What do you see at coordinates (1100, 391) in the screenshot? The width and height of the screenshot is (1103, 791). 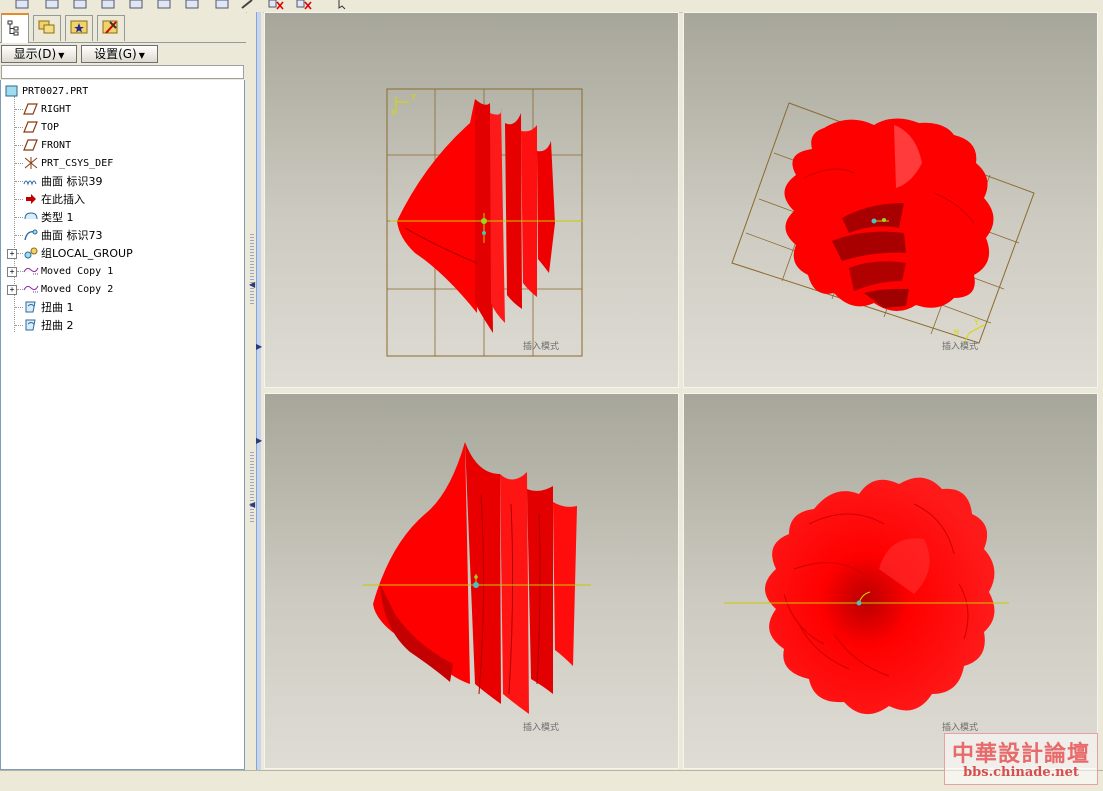 I see `right-edge-bar` at bounding box center [1100, 391].